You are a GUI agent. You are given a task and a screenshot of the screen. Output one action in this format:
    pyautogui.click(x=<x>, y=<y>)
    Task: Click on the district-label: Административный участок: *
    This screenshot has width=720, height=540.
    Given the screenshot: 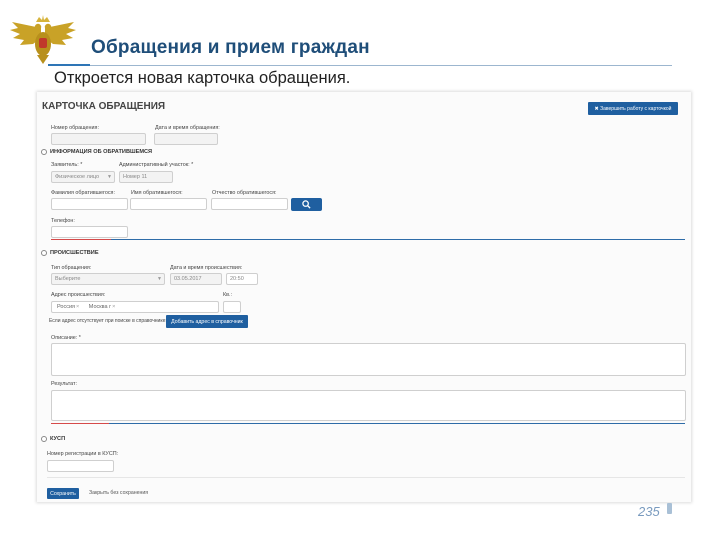 What is the action you would take?
    pyautogui.click(x=156, y=165)
    